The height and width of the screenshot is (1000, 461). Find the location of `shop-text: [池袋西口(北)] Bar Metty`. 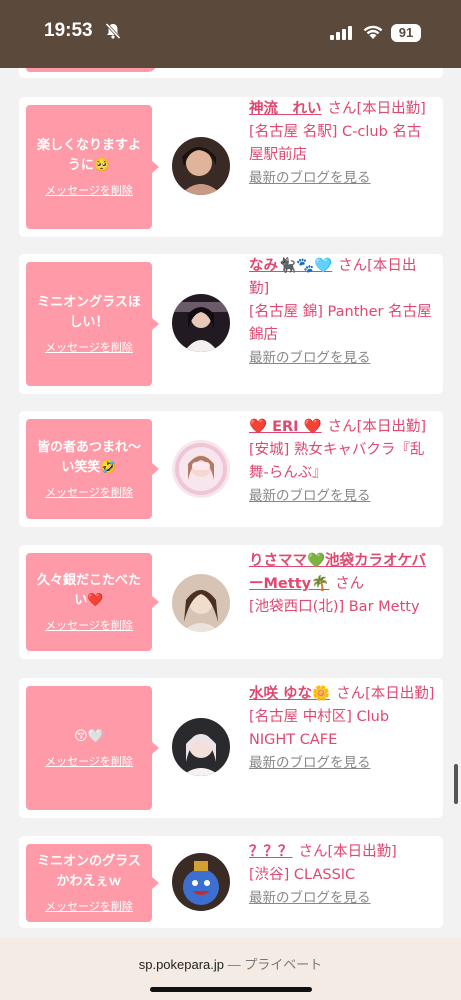

shop-text: [池袋西口(北)] Bar Metty is located at coordinates (334, 607).